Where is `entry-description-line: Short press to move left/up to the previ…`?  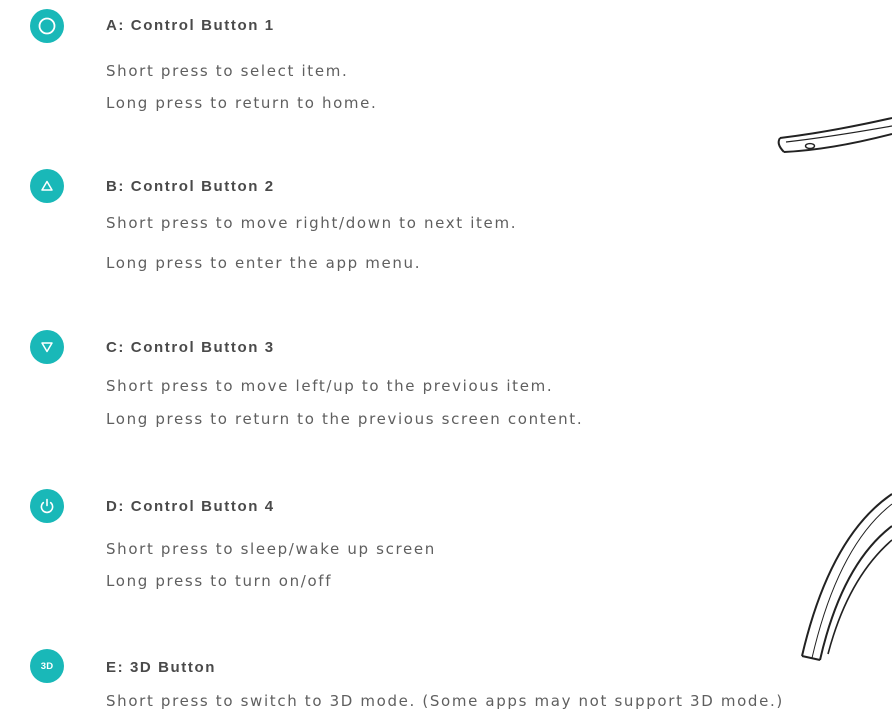 entry-description-line: Short press to move left/up to the previ… is located at coordinates (330, 386).